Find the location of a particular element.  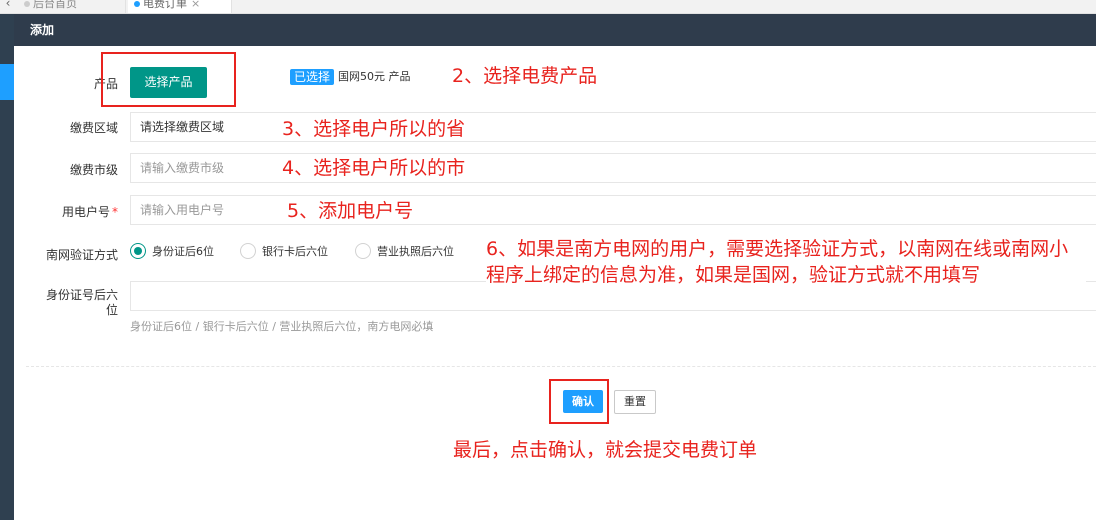

radio-label: 身份证后6位 is located at coordinates (183, 251).